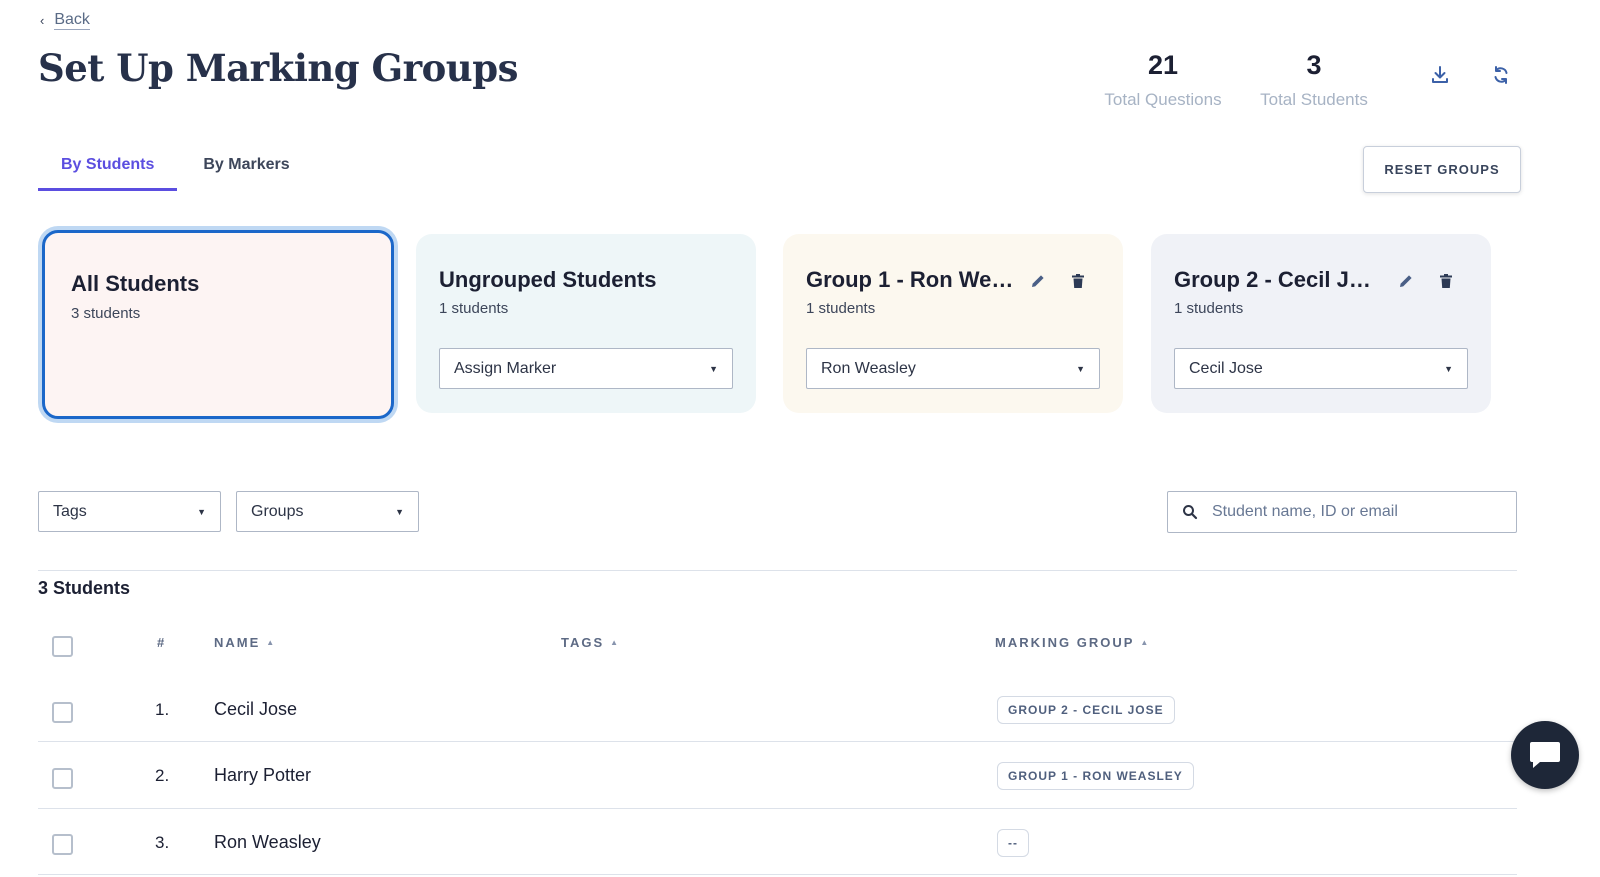  I want to click on select-value: Groups, so click(277, 511).